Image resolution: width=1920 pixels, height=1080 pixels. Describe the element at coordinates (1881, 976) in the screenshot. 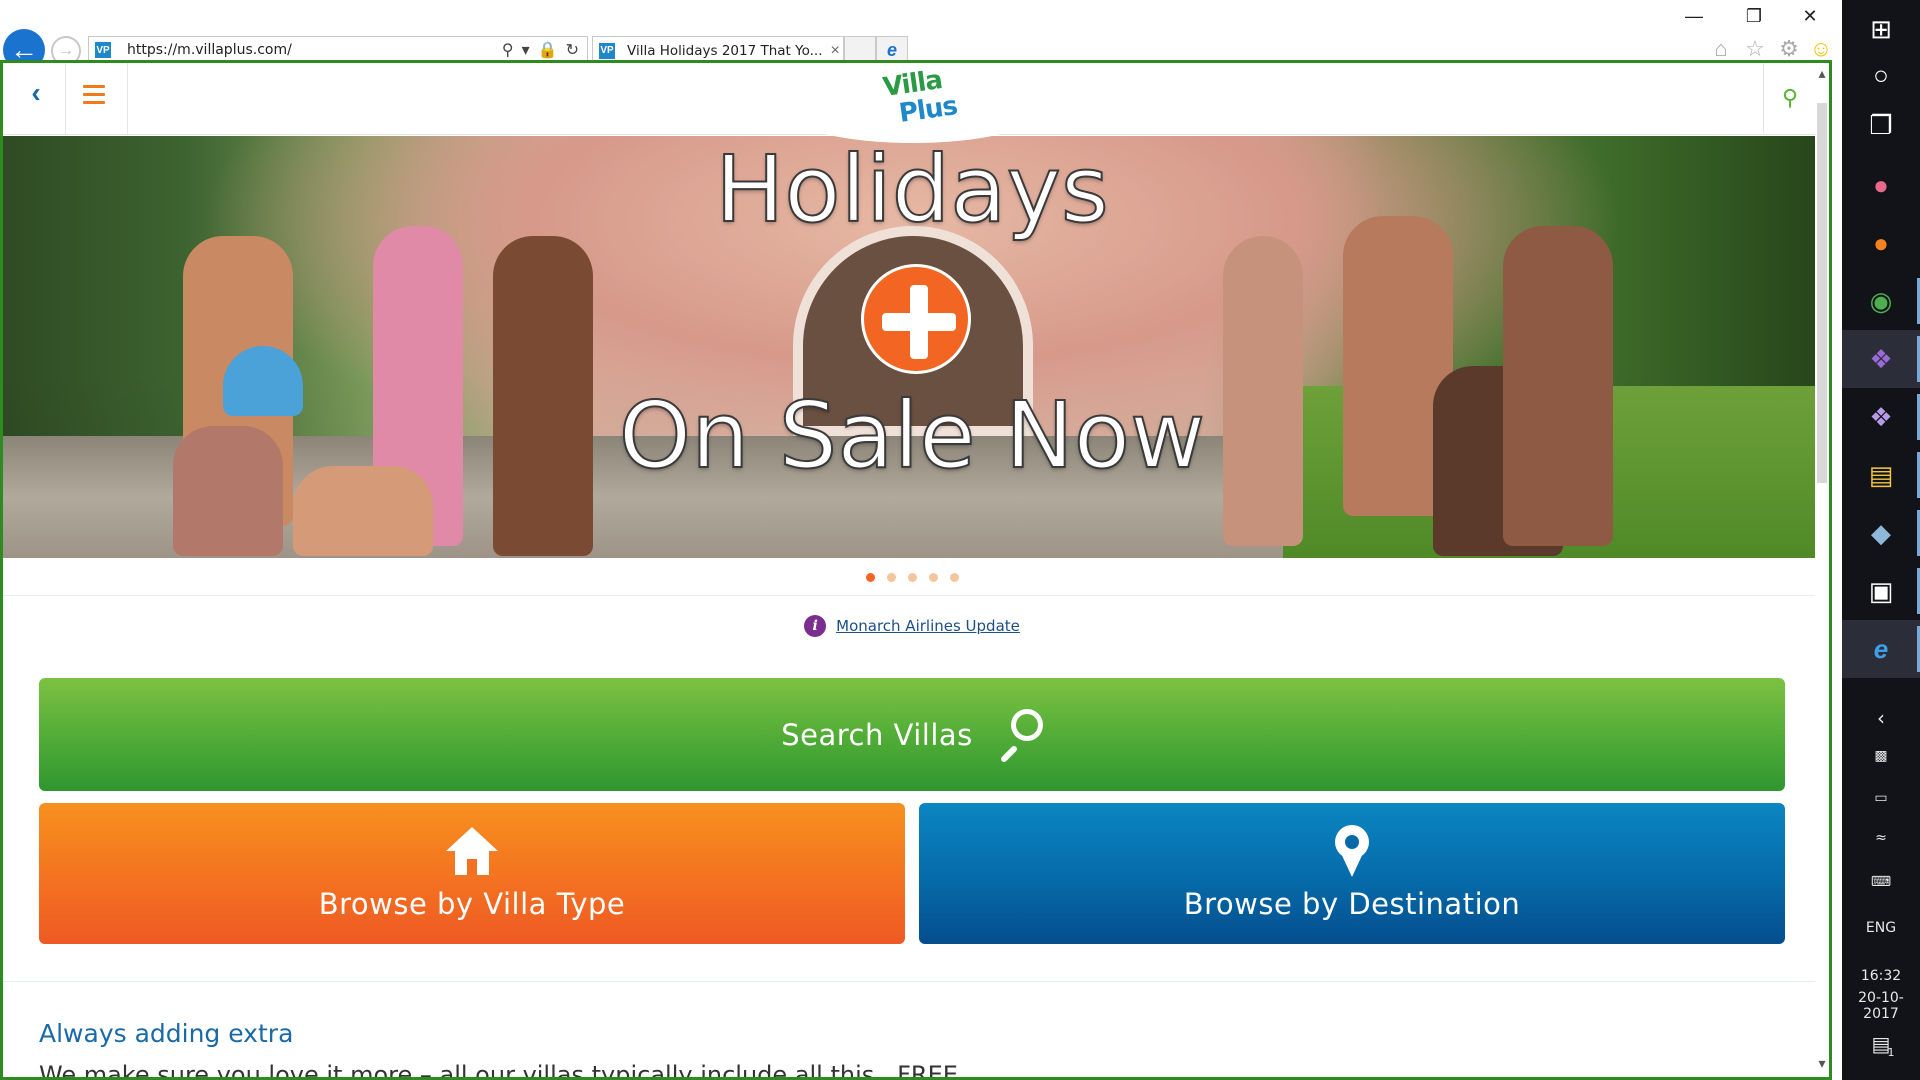

I see `clock-time: 16:32` at that location.